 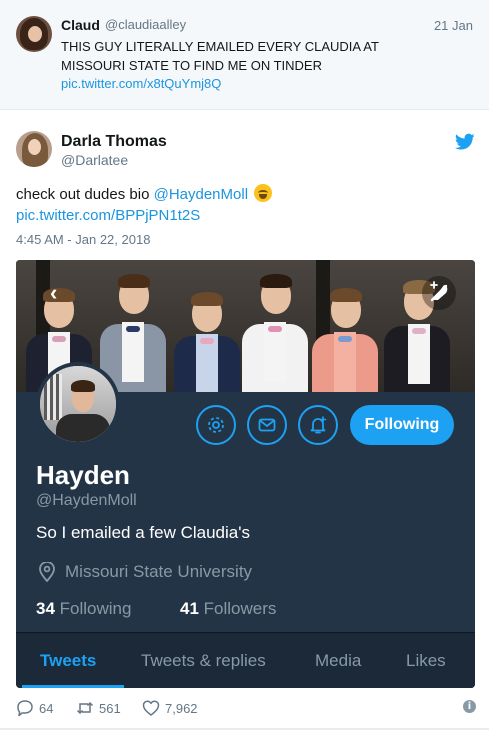 I want to click on tweet-pic-link: pic.twitter.com/BPPjPN1t2S, so click(x=108, y=215).